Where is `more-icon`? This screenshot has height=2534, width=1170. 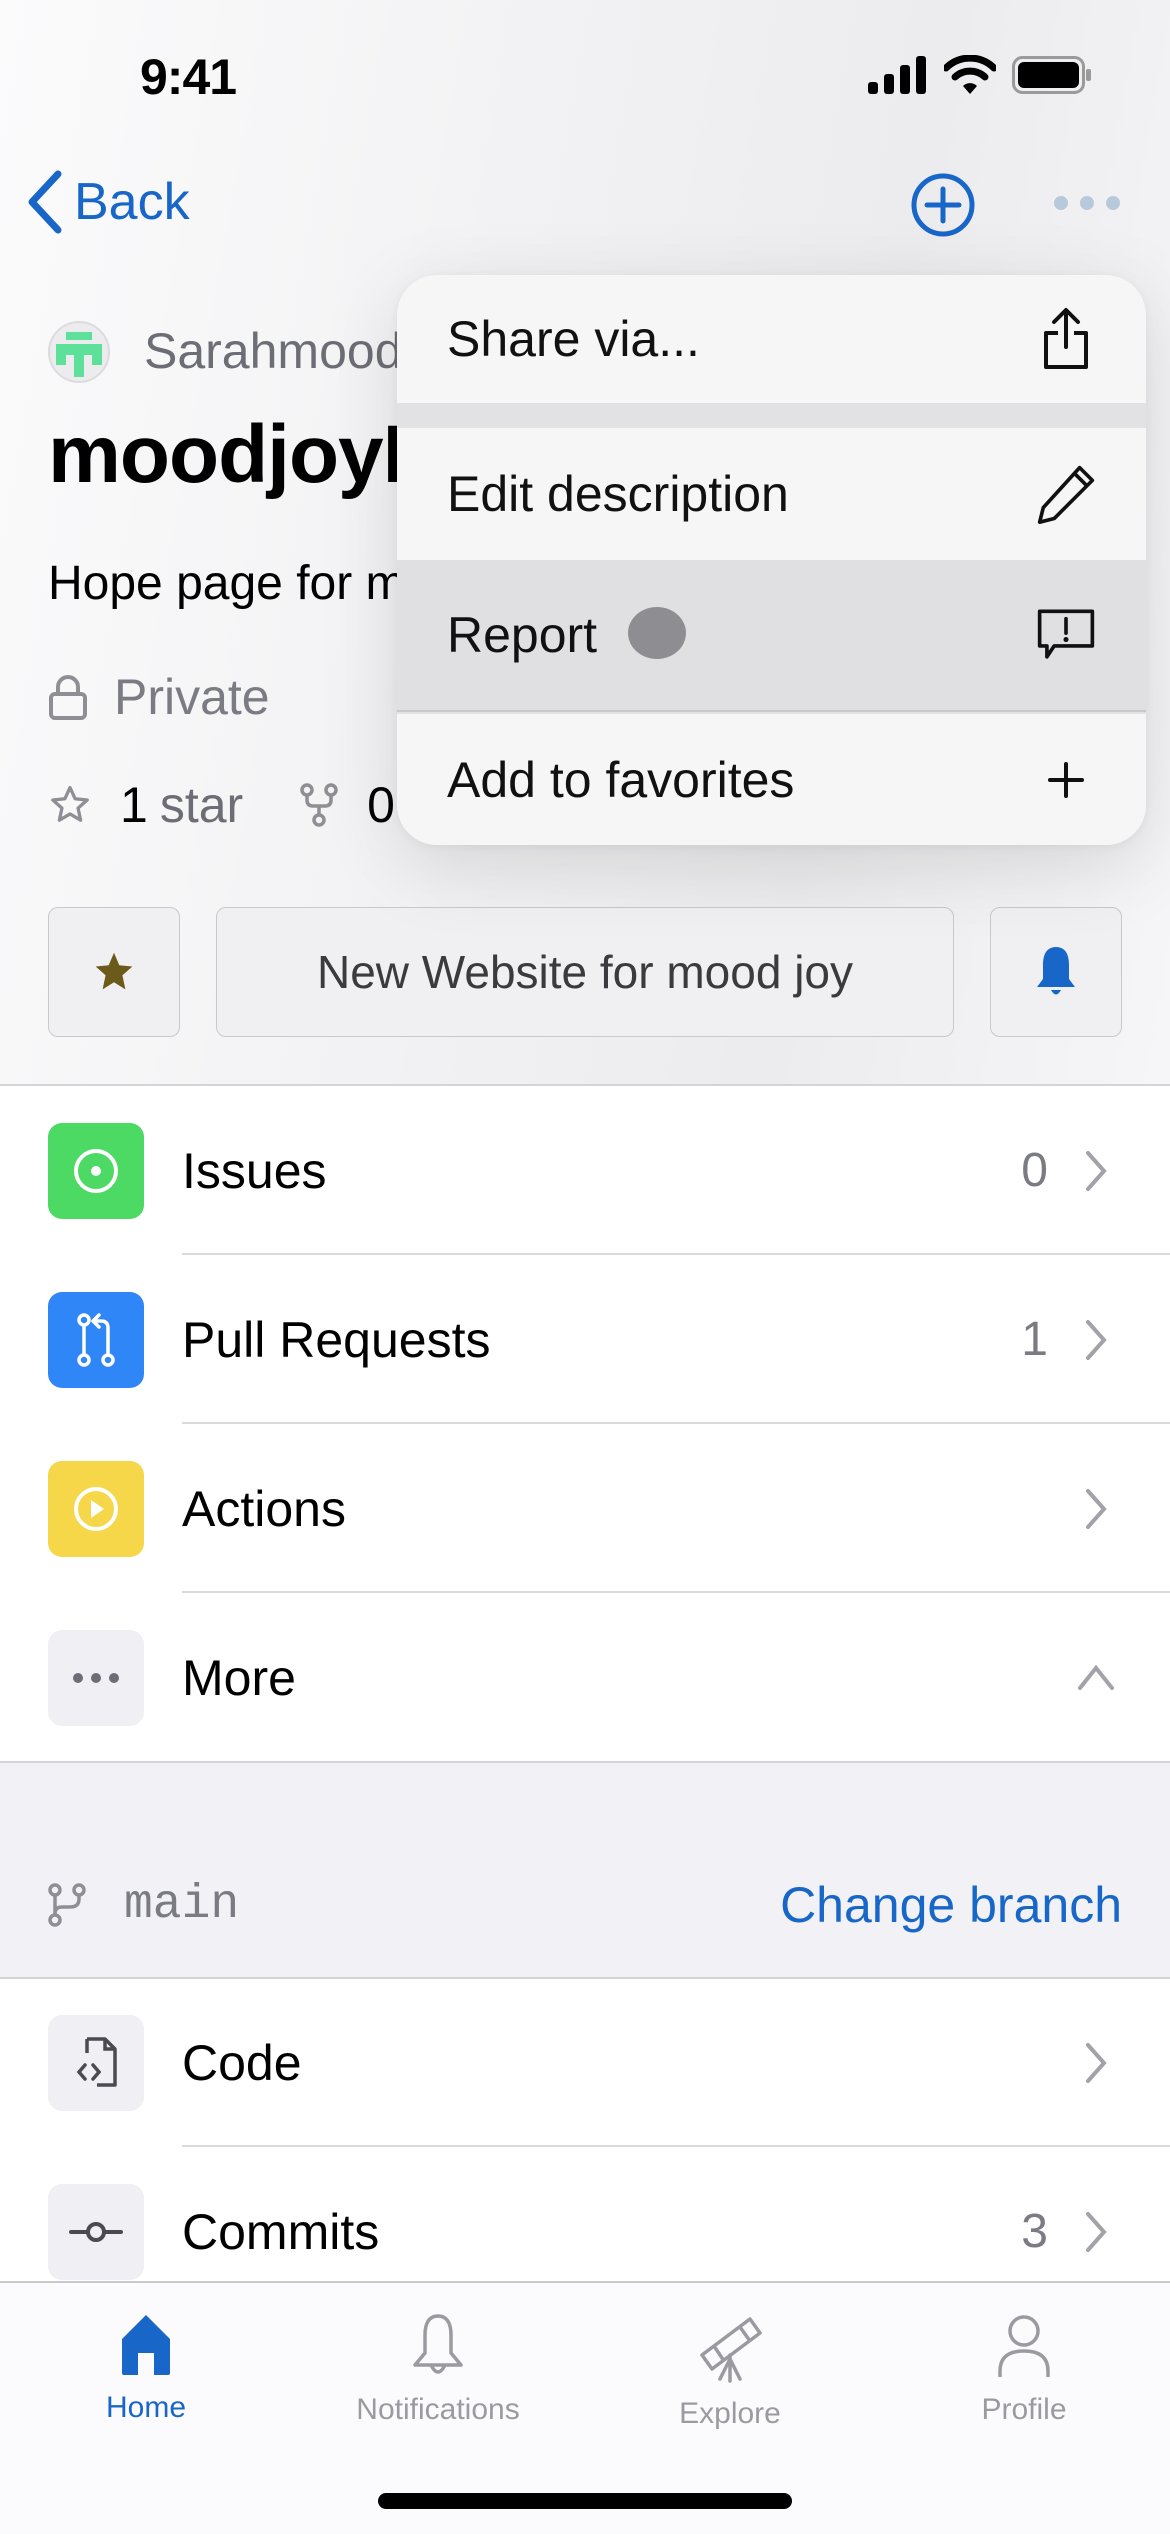 more-icon is located at coordinates (96, 1678).